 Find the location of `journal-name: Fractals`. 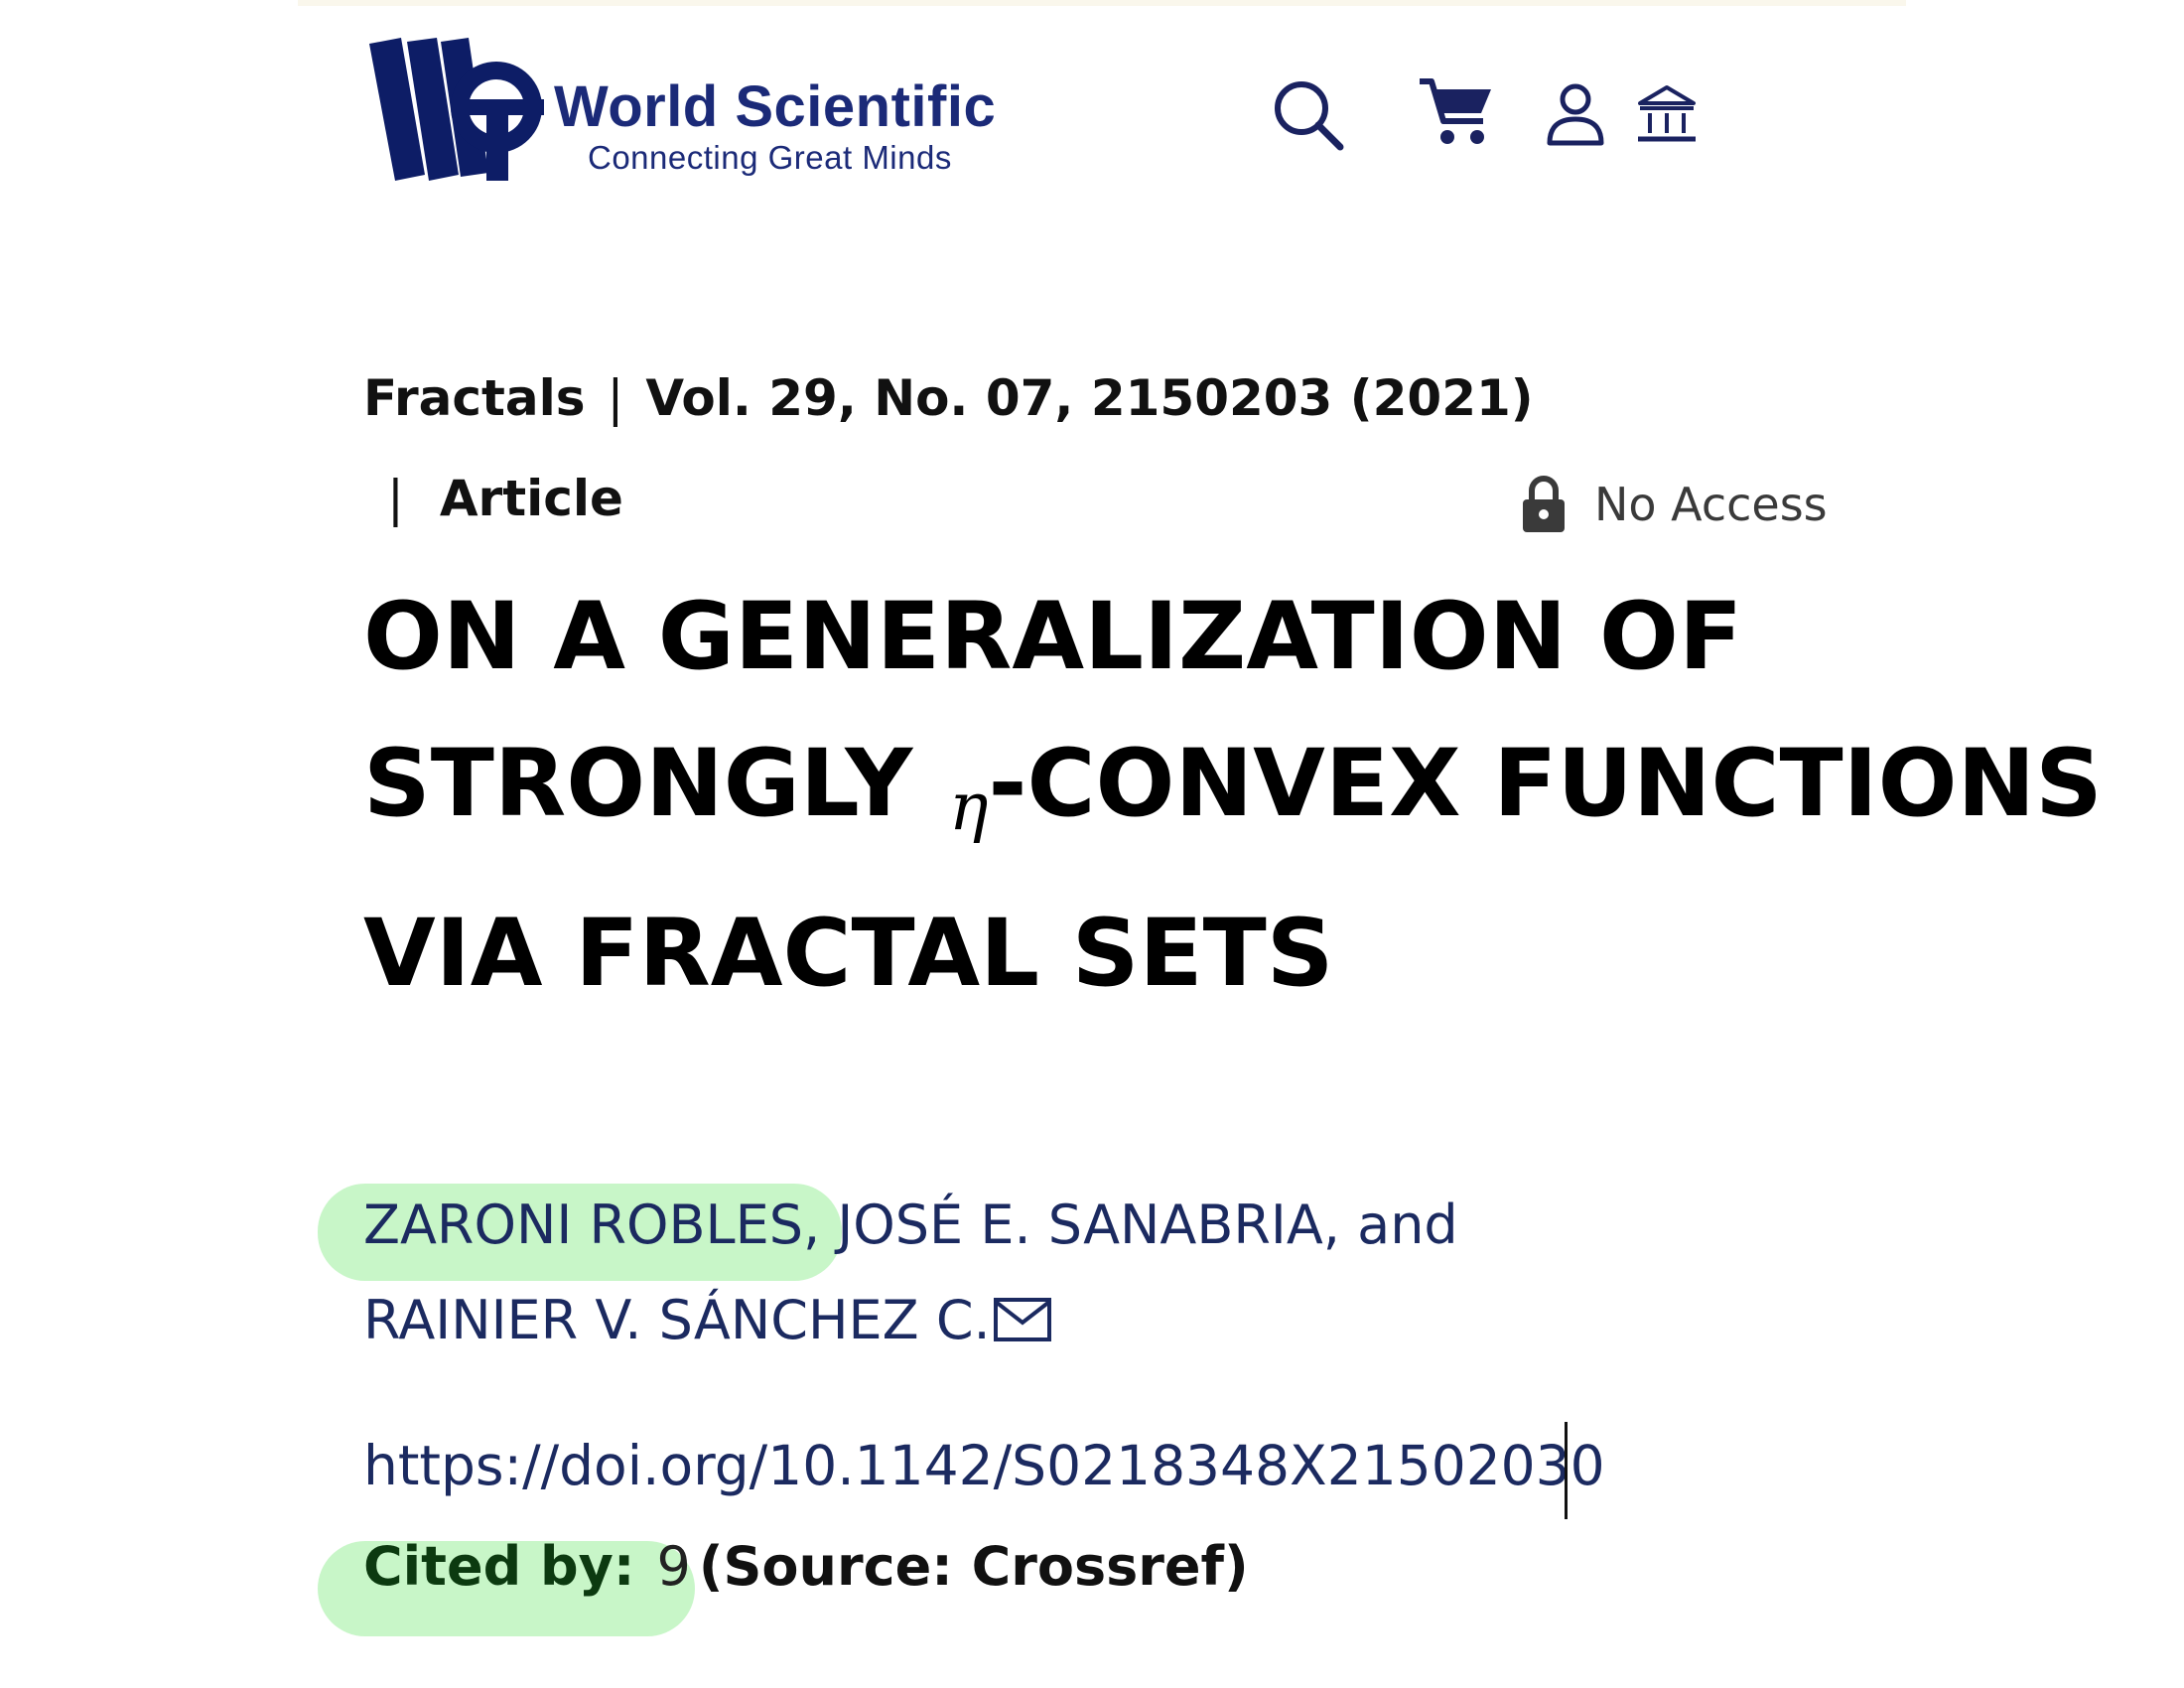

journal-name: Fractals is located at coordinates (474, 398).